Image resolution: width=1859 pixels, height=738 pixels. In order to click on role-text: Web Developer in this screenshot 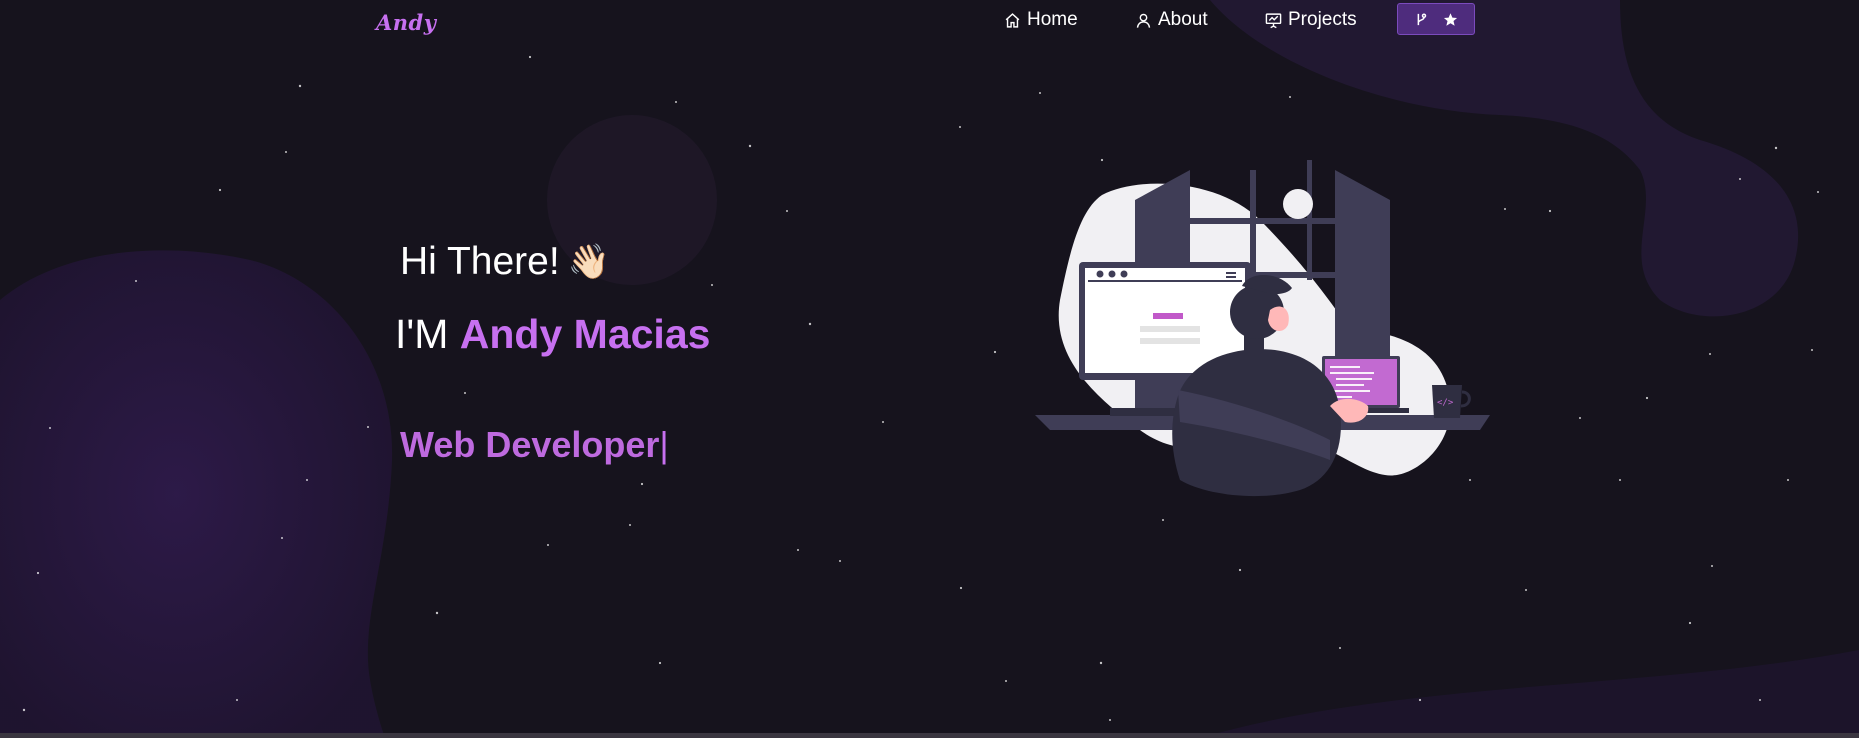, I will do `click(530, 444)`.